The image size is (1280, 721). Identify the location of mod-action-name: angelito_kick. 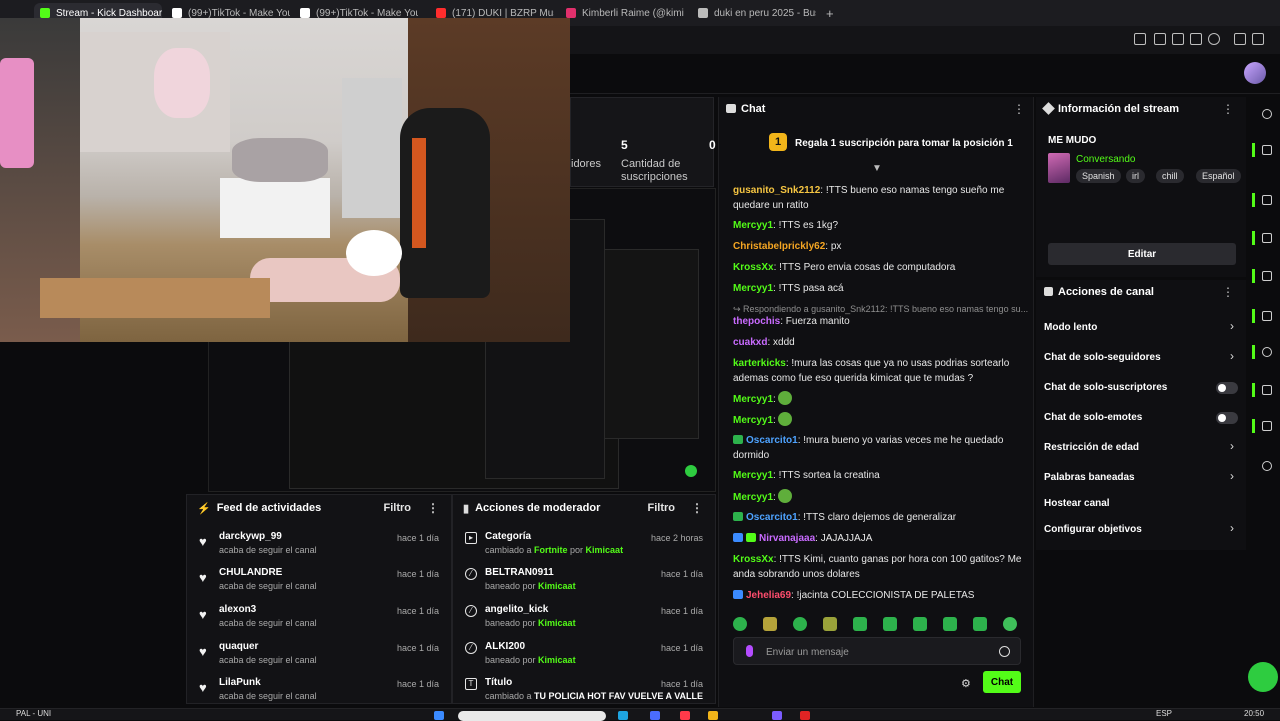
(516, 609).